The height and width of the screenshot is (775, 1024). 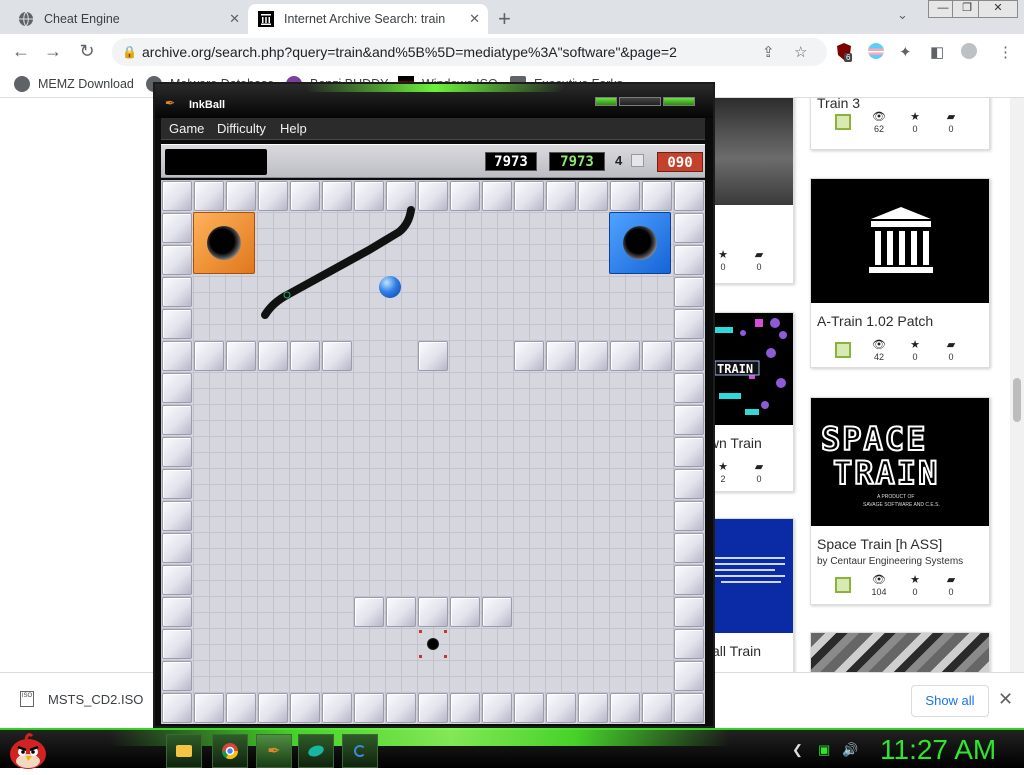 I want to click on view-count: 42, so click(x=878, y=357).